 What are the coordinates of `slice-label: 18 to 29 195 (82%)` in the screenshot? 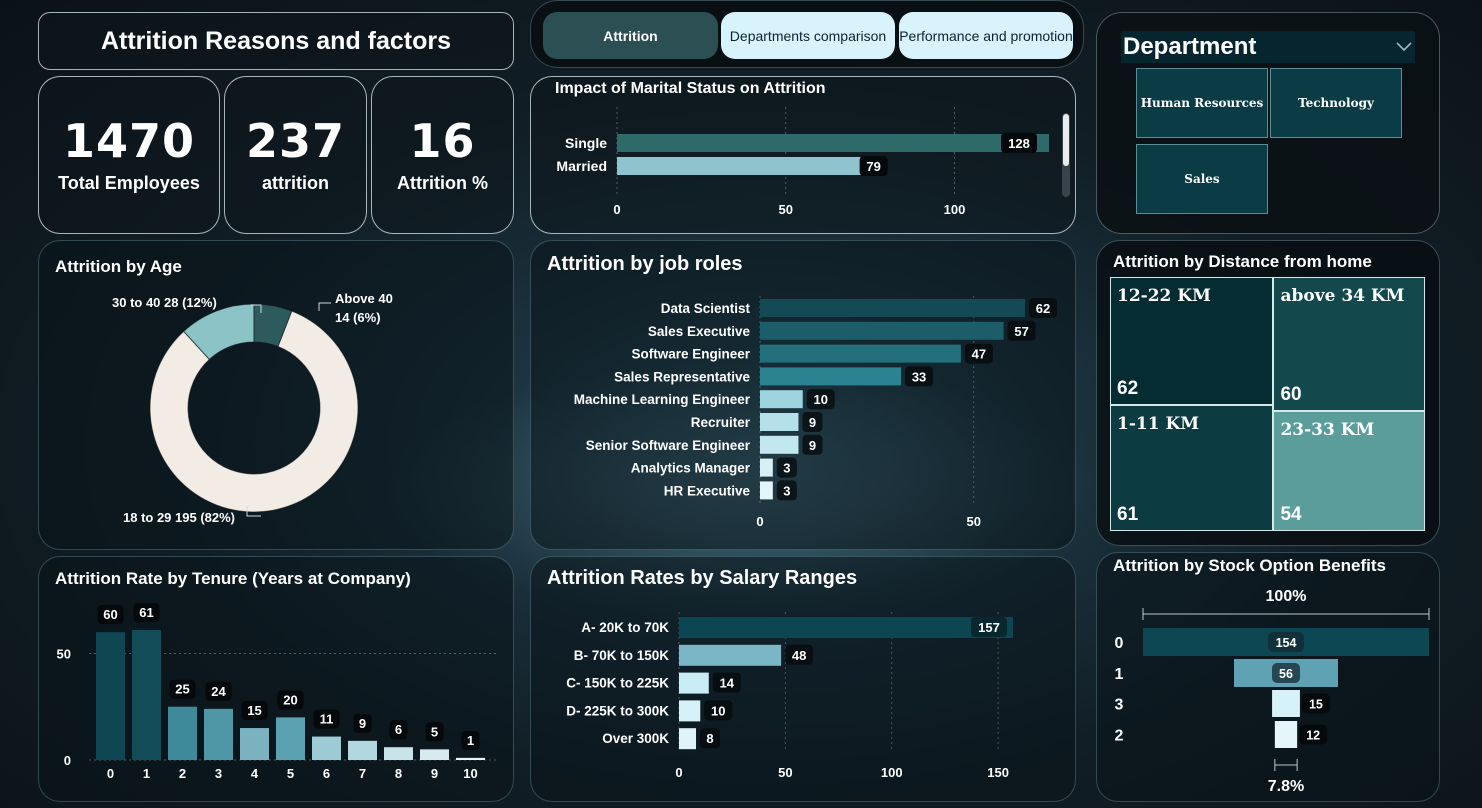 It's located at (179, 517).